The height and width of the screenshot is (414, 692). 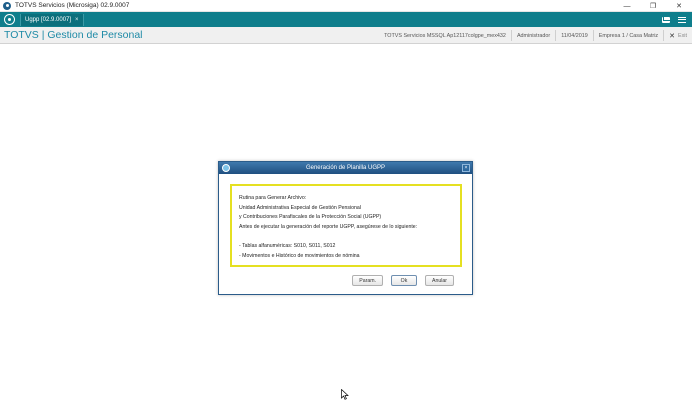 What do you see at coordinates (346, 19) in the screenshot?
I see `tab-bar: Ugpp [02.9.0007] ×` at bounding box center [346, 19].